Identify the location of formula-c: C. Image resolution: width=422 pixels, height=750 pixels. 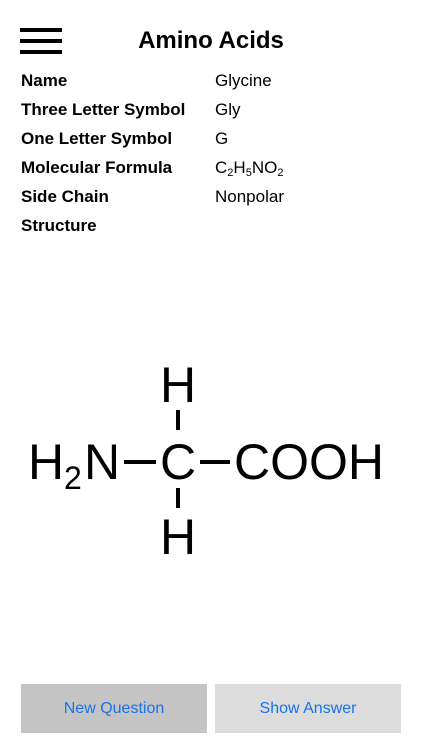
(221, 167).